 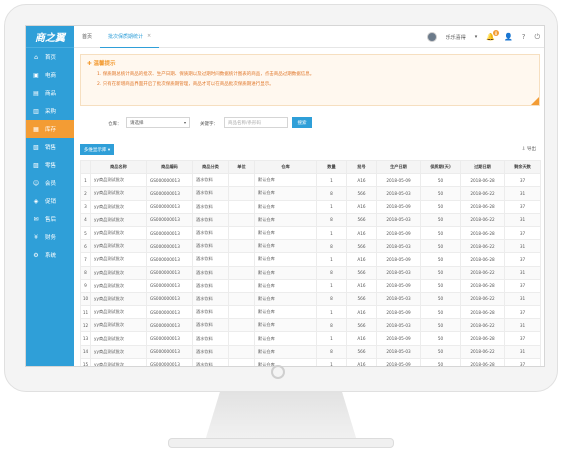 I want to click on table-cell: 4, so click(x=85, y=219).